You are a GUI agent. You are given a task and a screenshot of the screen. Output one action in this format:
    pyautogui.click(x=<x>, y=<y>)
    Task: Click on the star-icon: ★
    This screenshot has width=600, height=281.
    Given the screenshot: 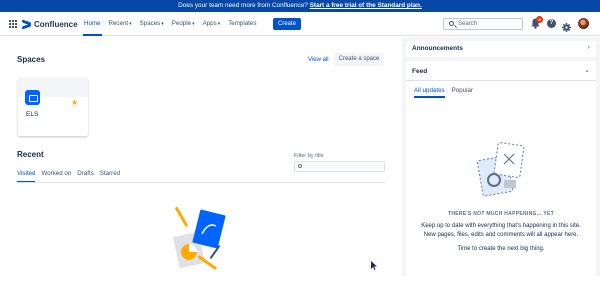 What is the action you would take?
    pyautogui.click(x=74, y=103)
    